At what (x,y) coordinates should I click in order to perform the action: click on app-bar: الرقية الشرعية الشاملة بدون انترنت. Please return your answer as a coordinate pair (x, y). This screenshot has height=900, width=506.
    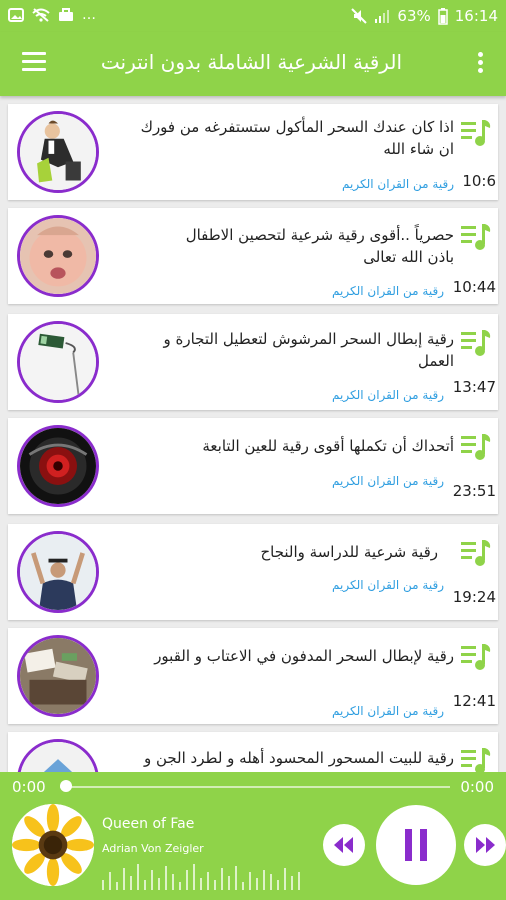
    Looking at the image, I should click on (253, 64).